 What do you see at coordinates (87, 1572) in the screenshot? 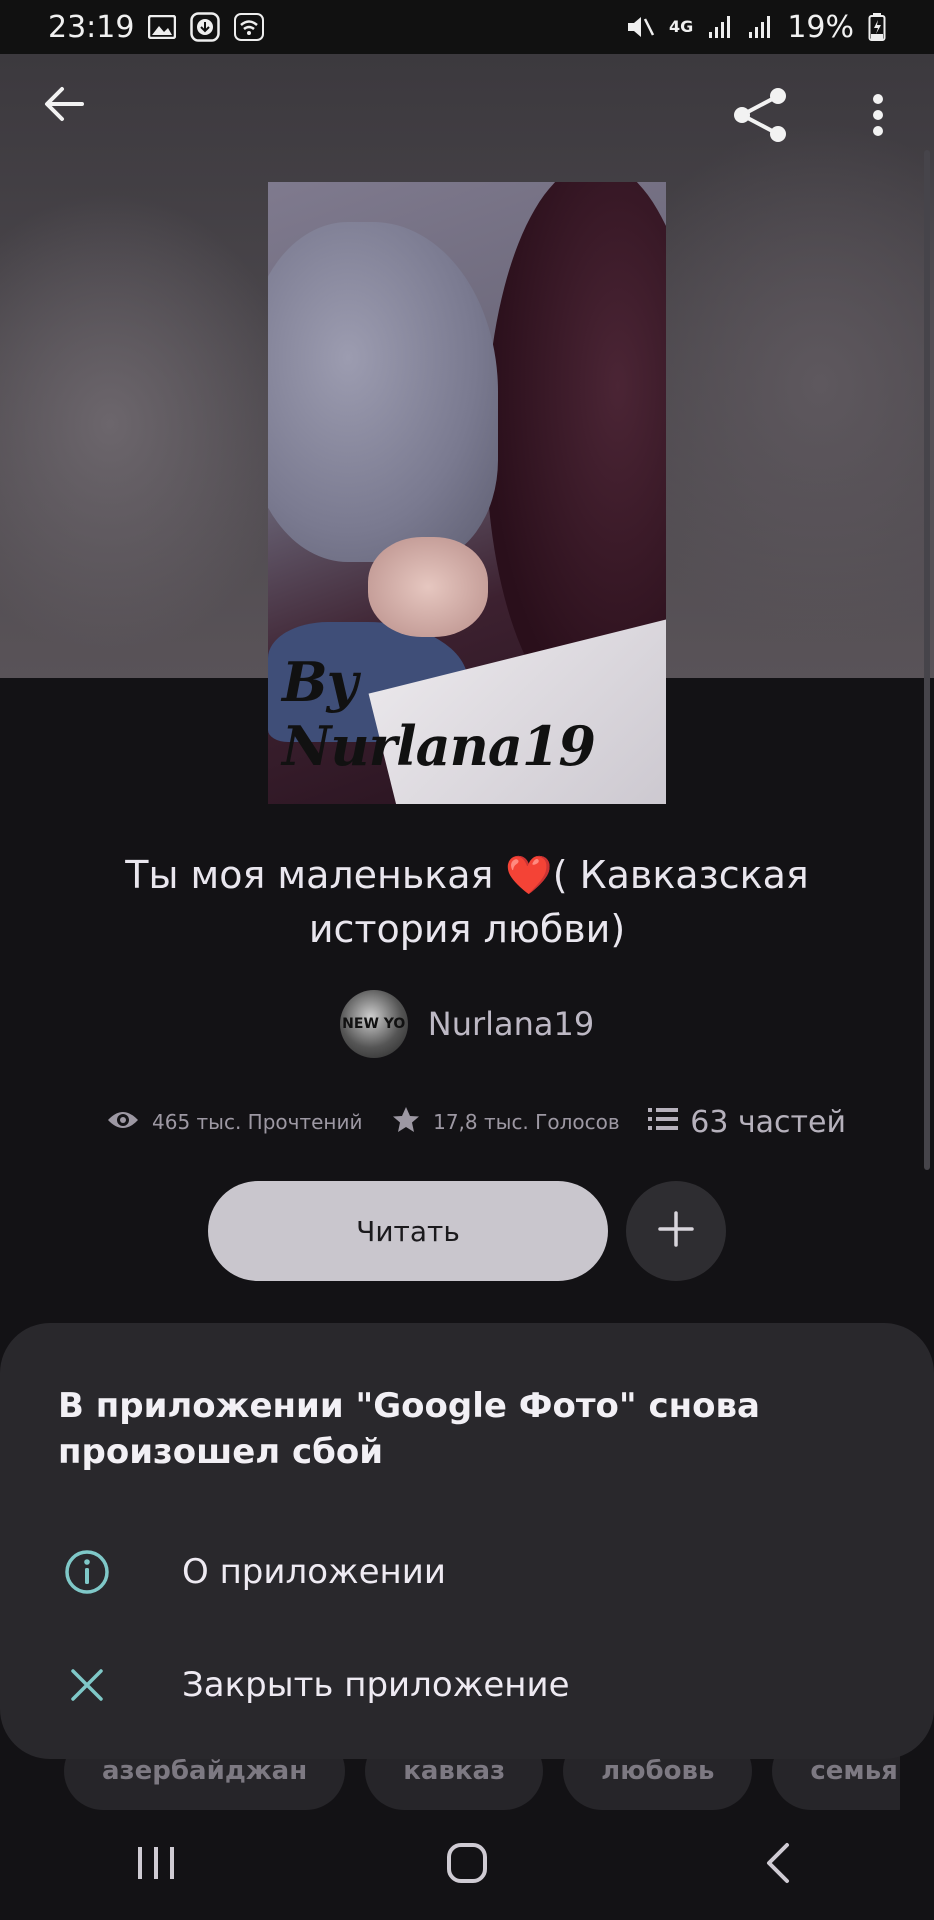
I see `info-icon` at bounding box center [87, 1572].